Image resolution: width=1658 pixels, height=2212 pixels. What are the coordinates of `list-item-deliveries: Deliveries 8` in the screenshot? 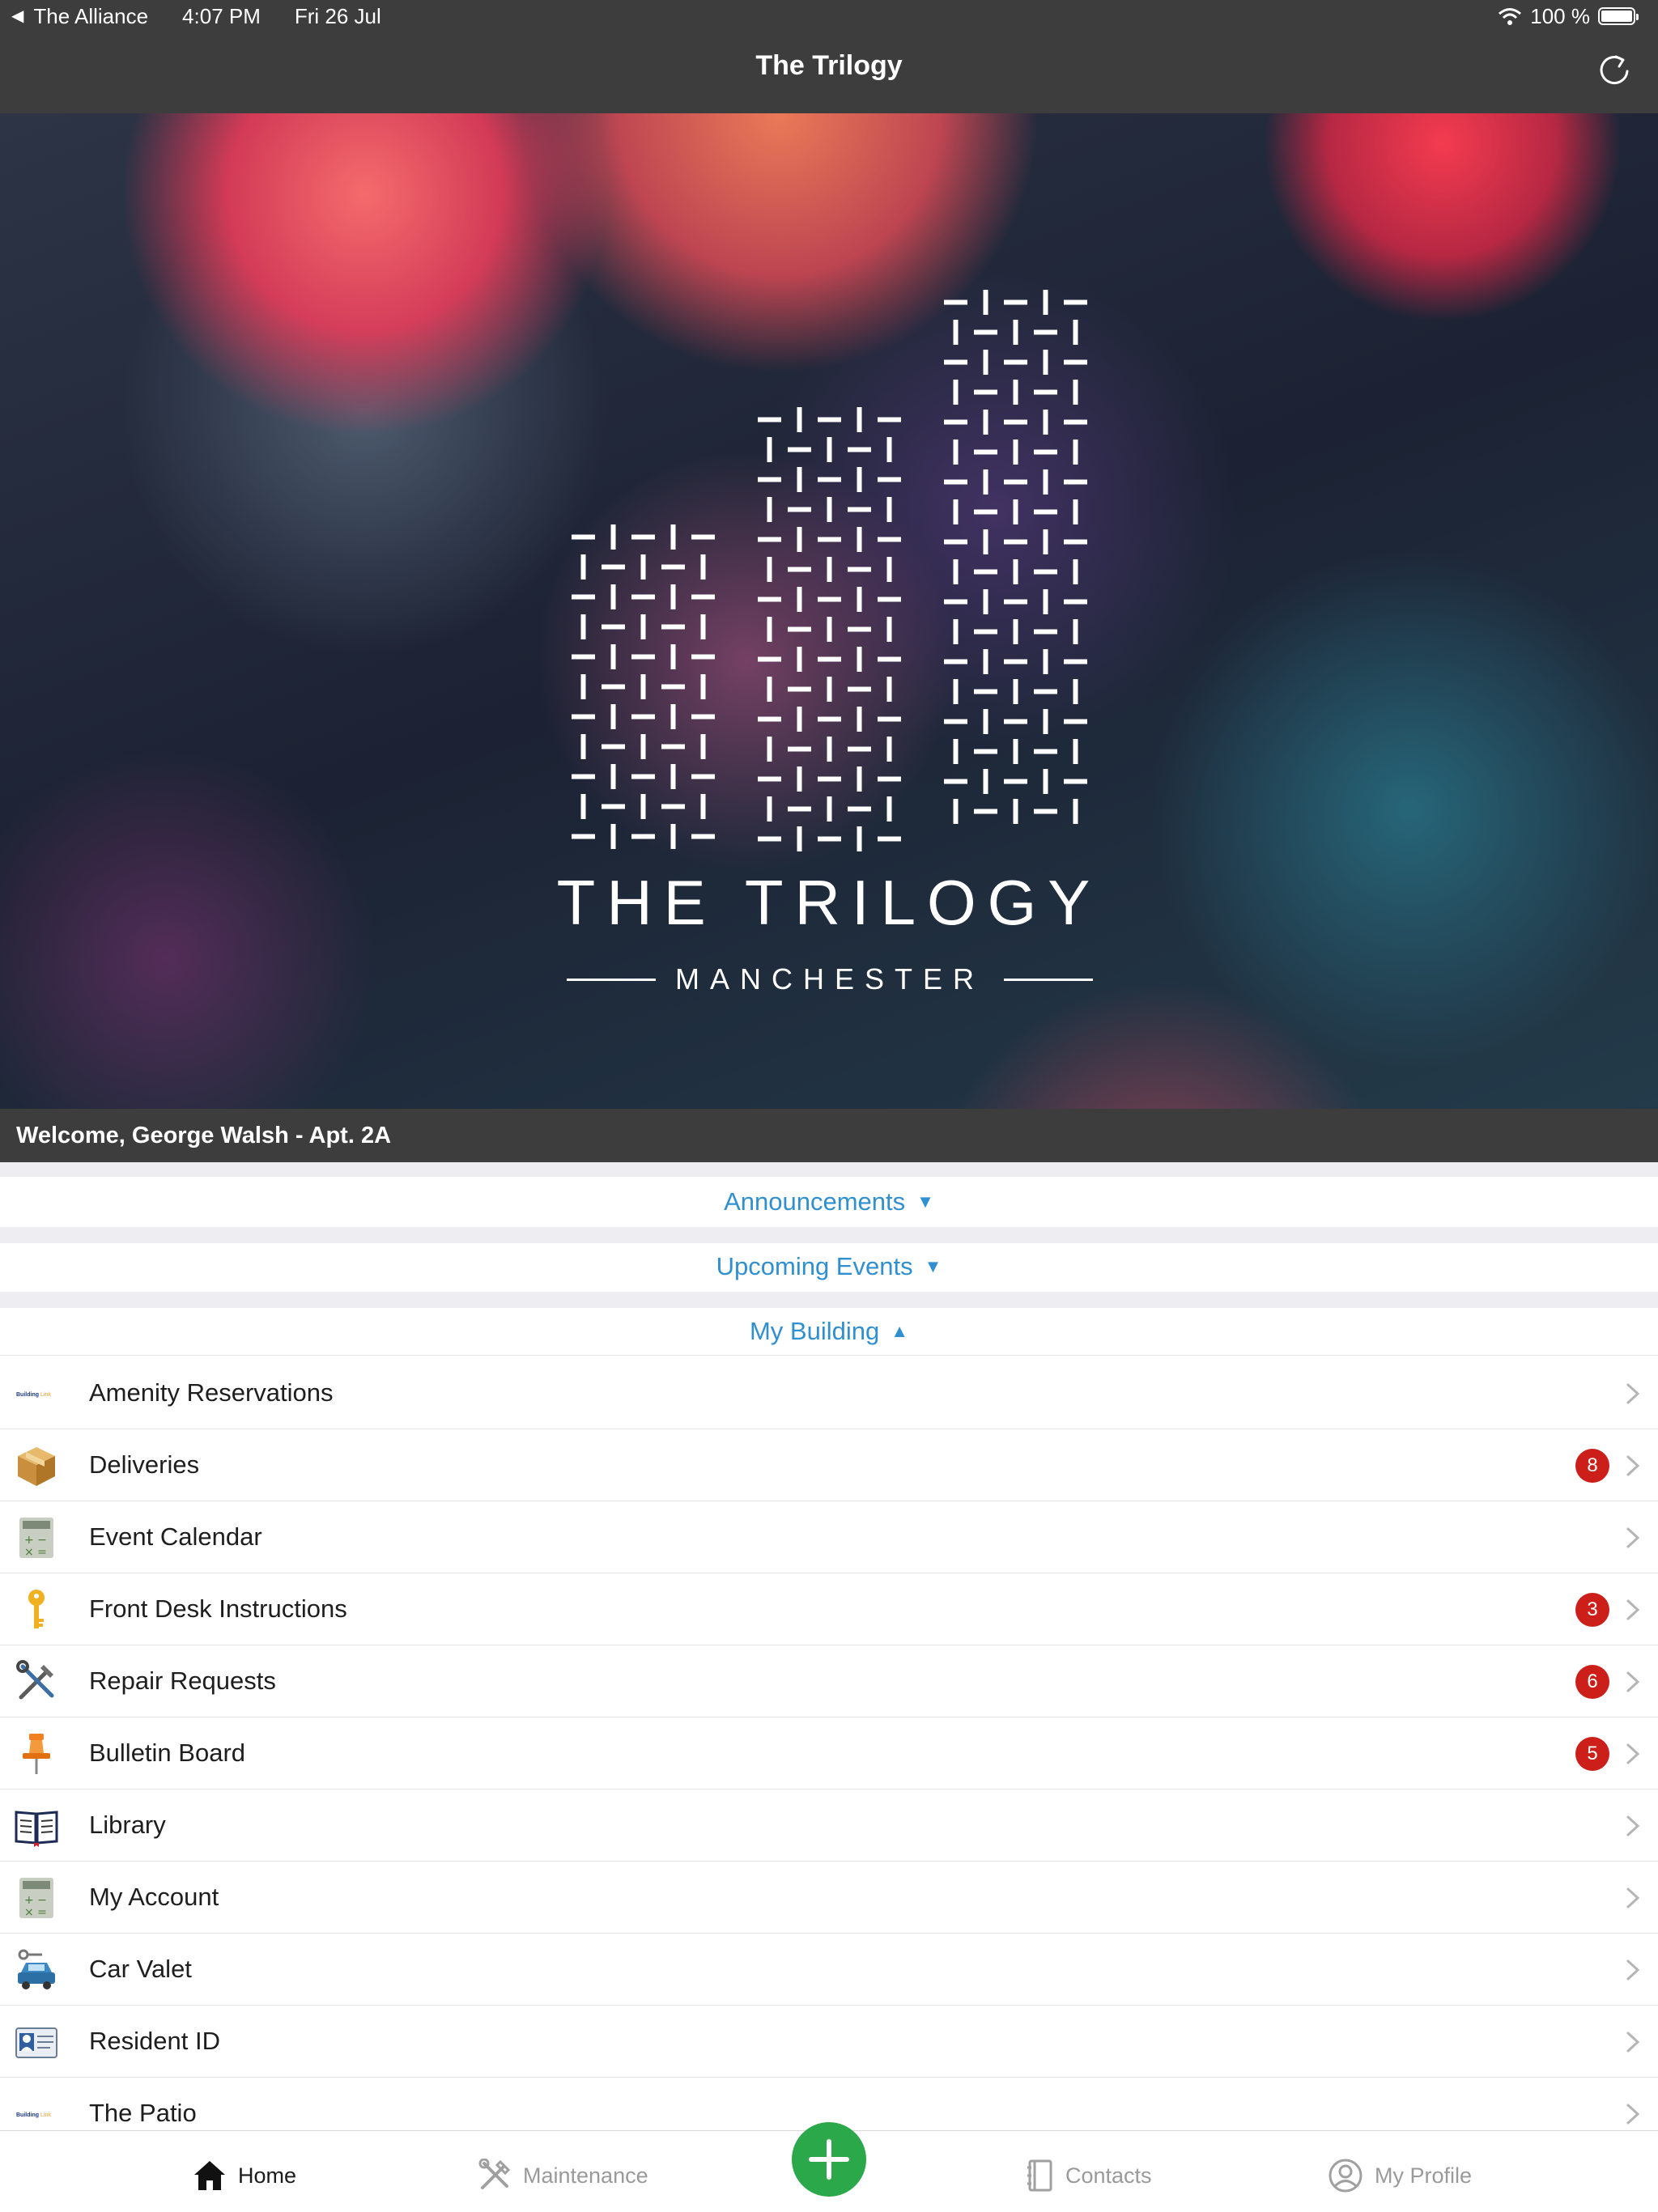 It's located at (829, 1465).